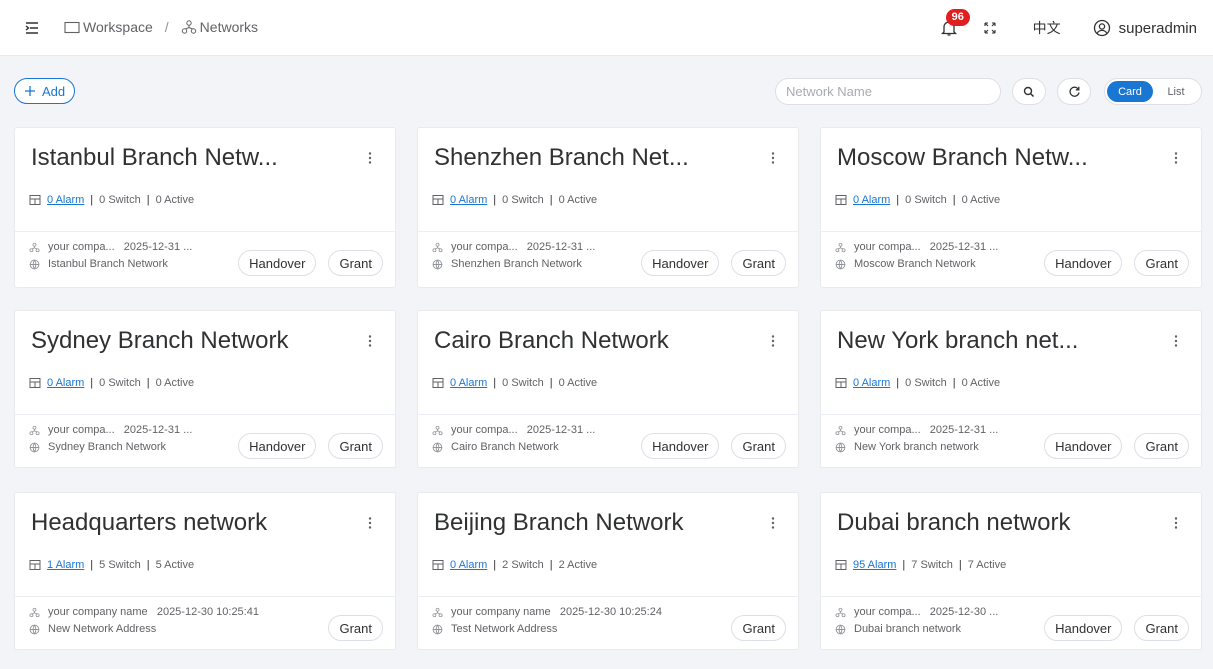 Image resolution: width=1213 pixels, height=669 pixels. I want to click on search-button, so click(1029, 91).